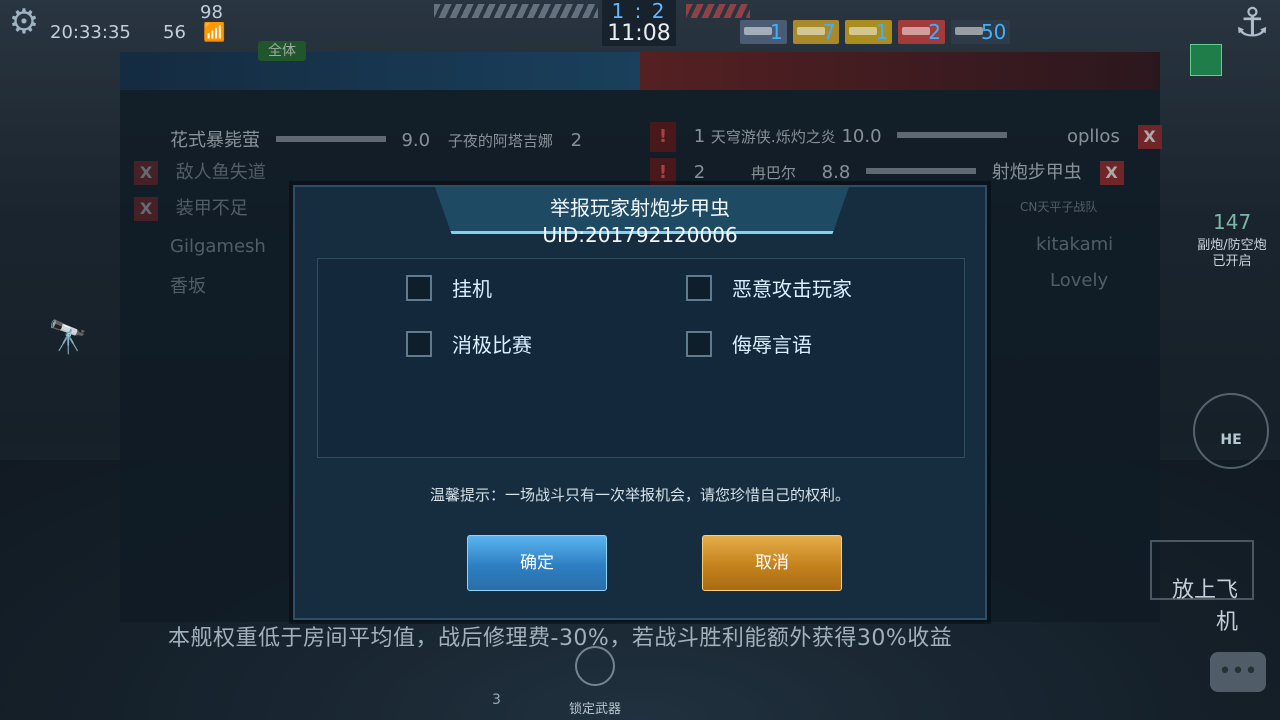  Describe the element at coordinates (24, 22) in the screenshot. I see `gear-icon: ⚙` at that location.